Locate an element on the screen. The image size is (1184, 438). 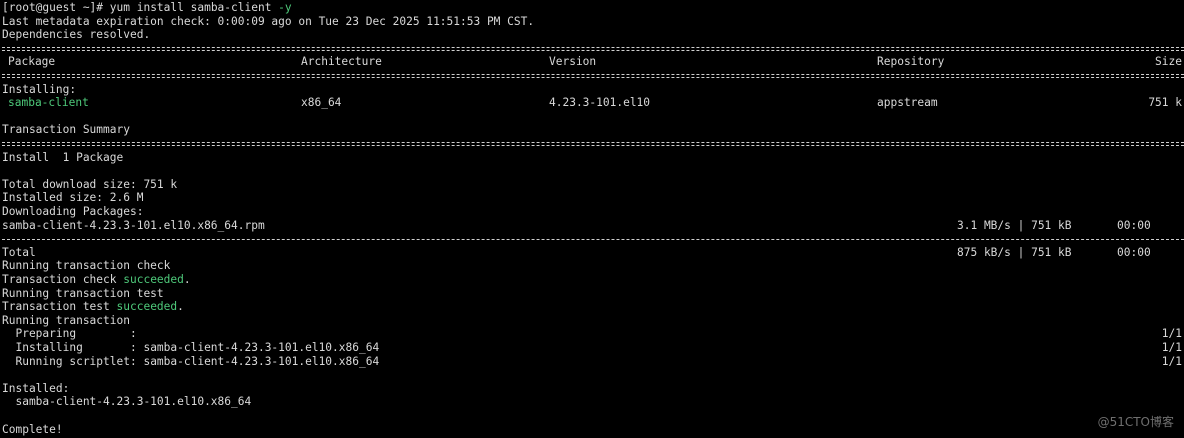
complete-message: Complete! is located at coordinates (32, 429).